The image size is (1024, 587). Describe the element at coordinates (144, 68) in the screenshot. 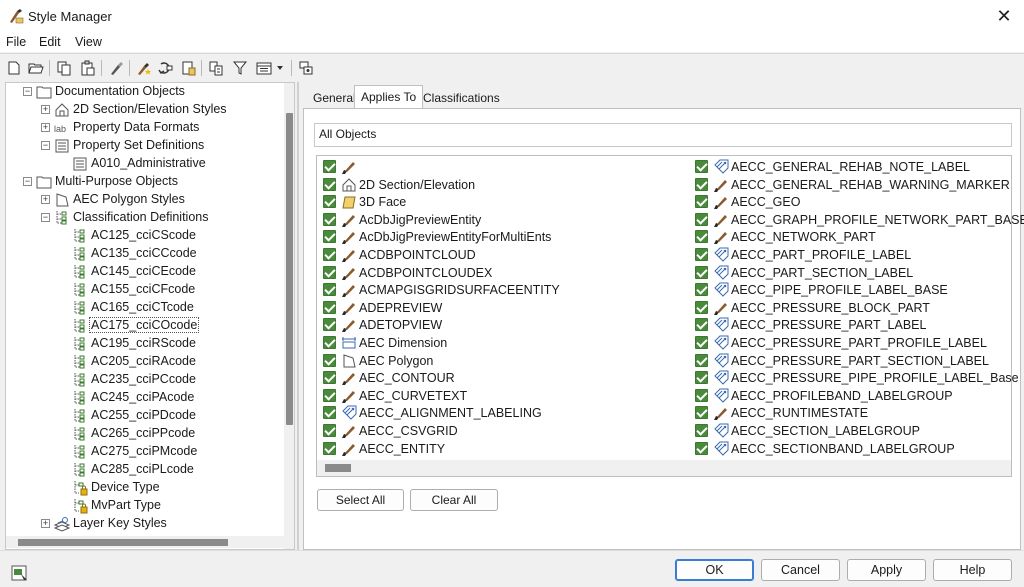

I see `new-style-button` at that location.